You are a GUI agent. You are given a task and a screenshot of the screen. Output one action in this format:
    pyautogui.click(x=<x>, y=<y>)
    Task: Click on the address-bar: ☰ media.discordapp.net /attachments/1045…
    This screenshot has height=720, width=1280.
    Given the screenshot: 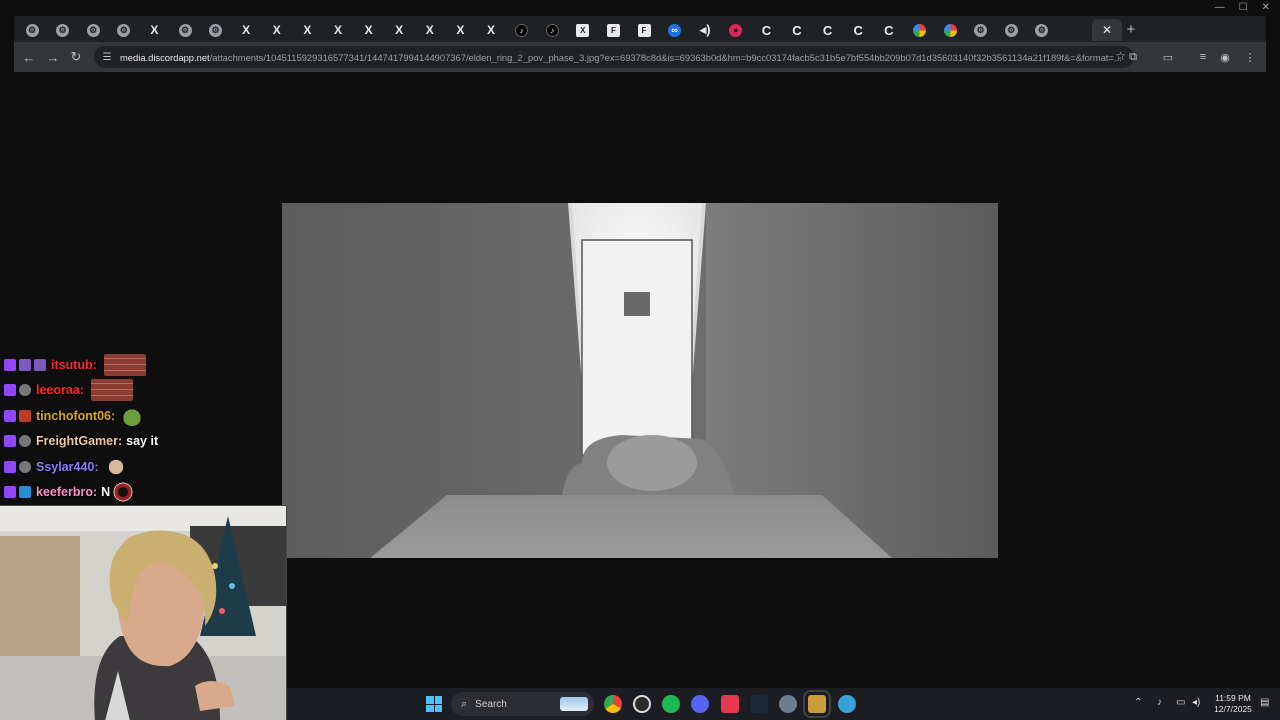 What is the action you would take?
    pyautogui.click(x=614, y=57)
    